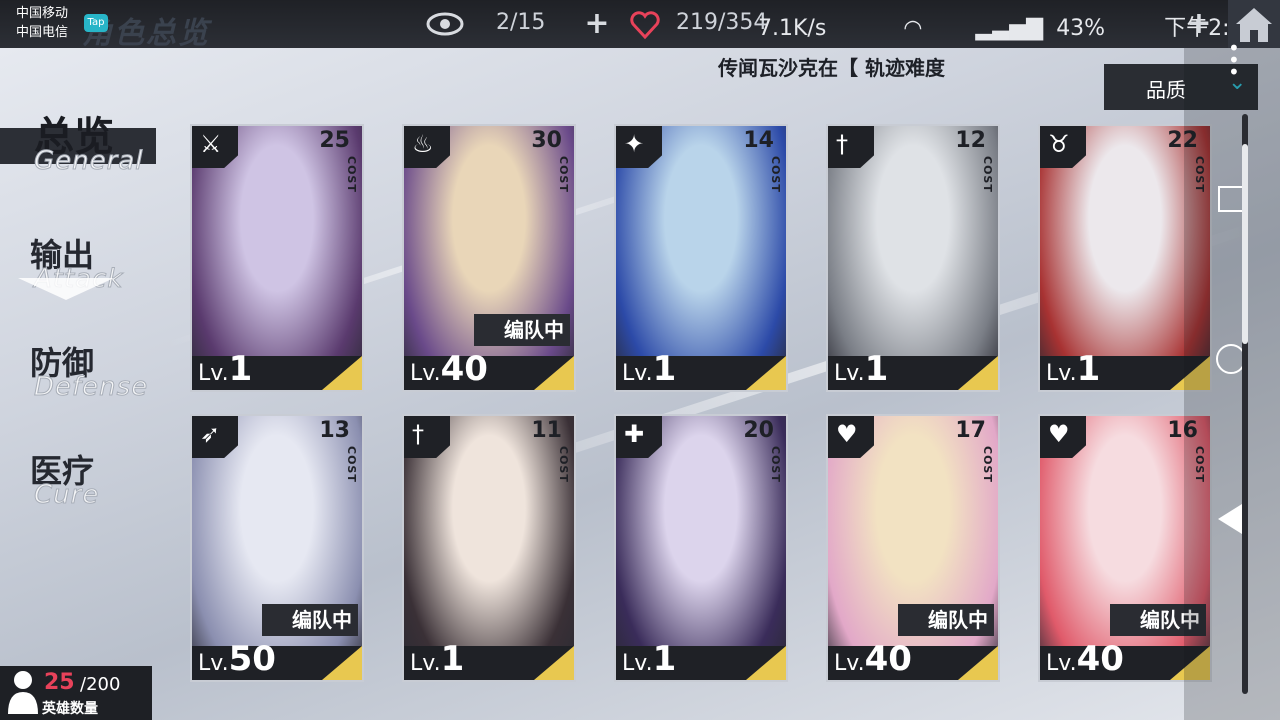 The width and height of the screenshot is (1280, 720). I want to click on scrollbar-thumb, so click(1245, 244).